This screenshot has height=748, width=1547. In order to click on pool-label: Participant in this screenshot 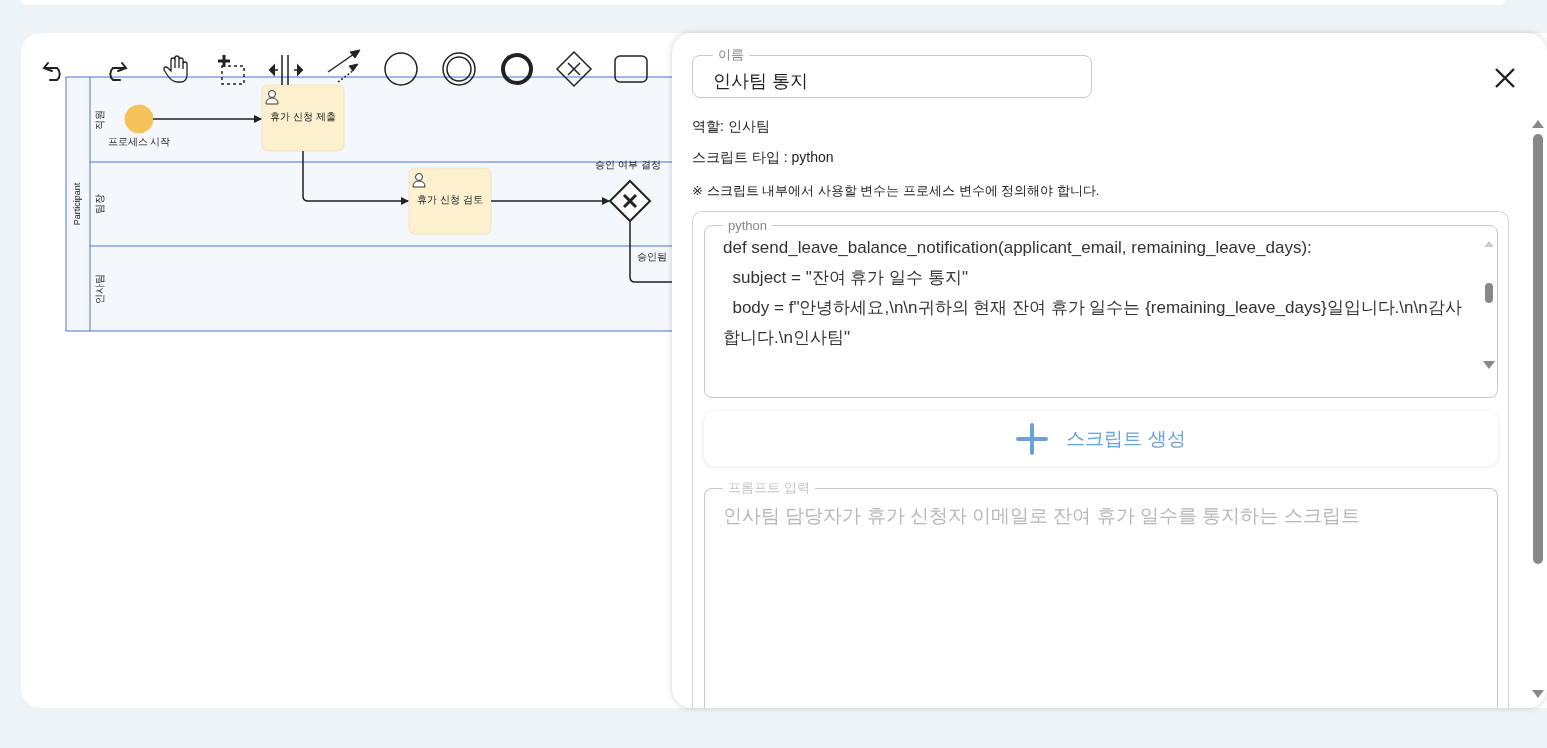, I will do `click(77, 204)`.